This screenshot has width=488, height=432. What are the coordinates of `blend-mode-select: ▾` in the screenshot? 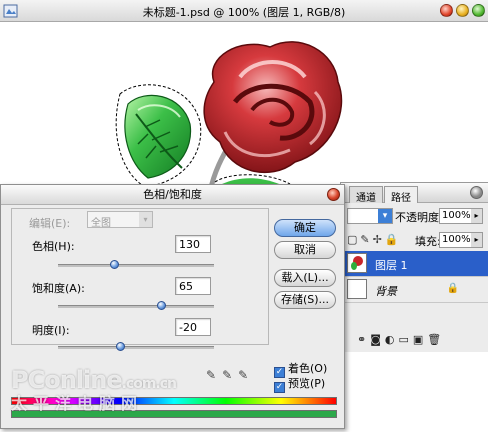 It's located at (370, 216).